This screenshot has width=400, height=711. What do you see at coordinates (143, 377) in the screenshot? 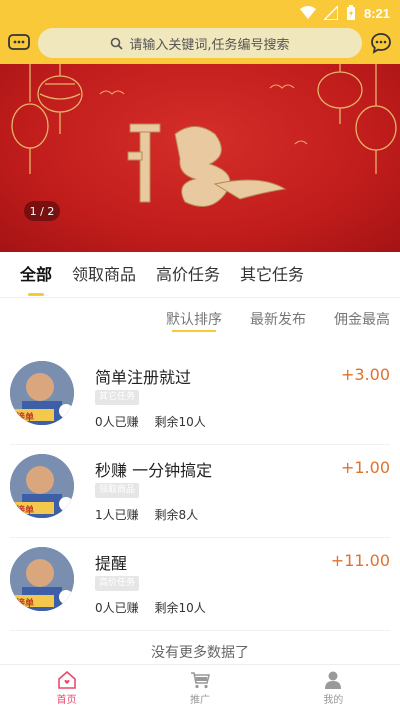
I see `task-title: 简单注册就过` at bounding box center [143, 377].